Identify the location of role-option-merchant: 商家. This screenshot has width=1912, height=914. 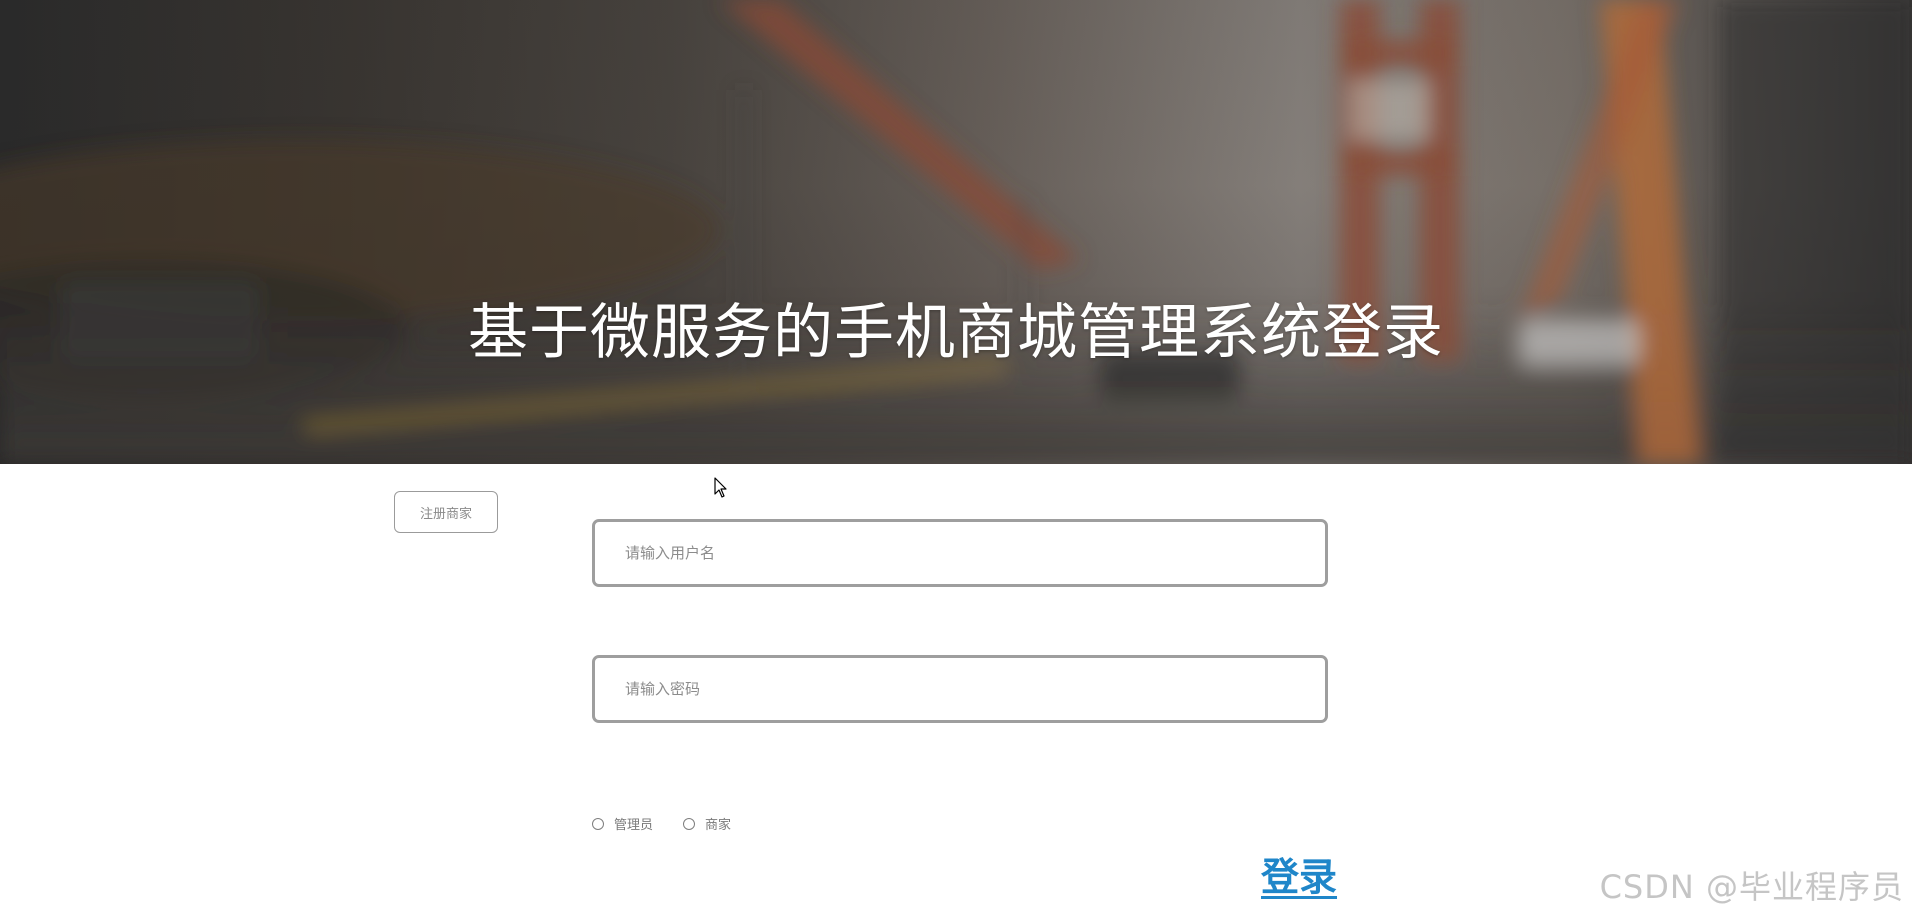
(707, 823).